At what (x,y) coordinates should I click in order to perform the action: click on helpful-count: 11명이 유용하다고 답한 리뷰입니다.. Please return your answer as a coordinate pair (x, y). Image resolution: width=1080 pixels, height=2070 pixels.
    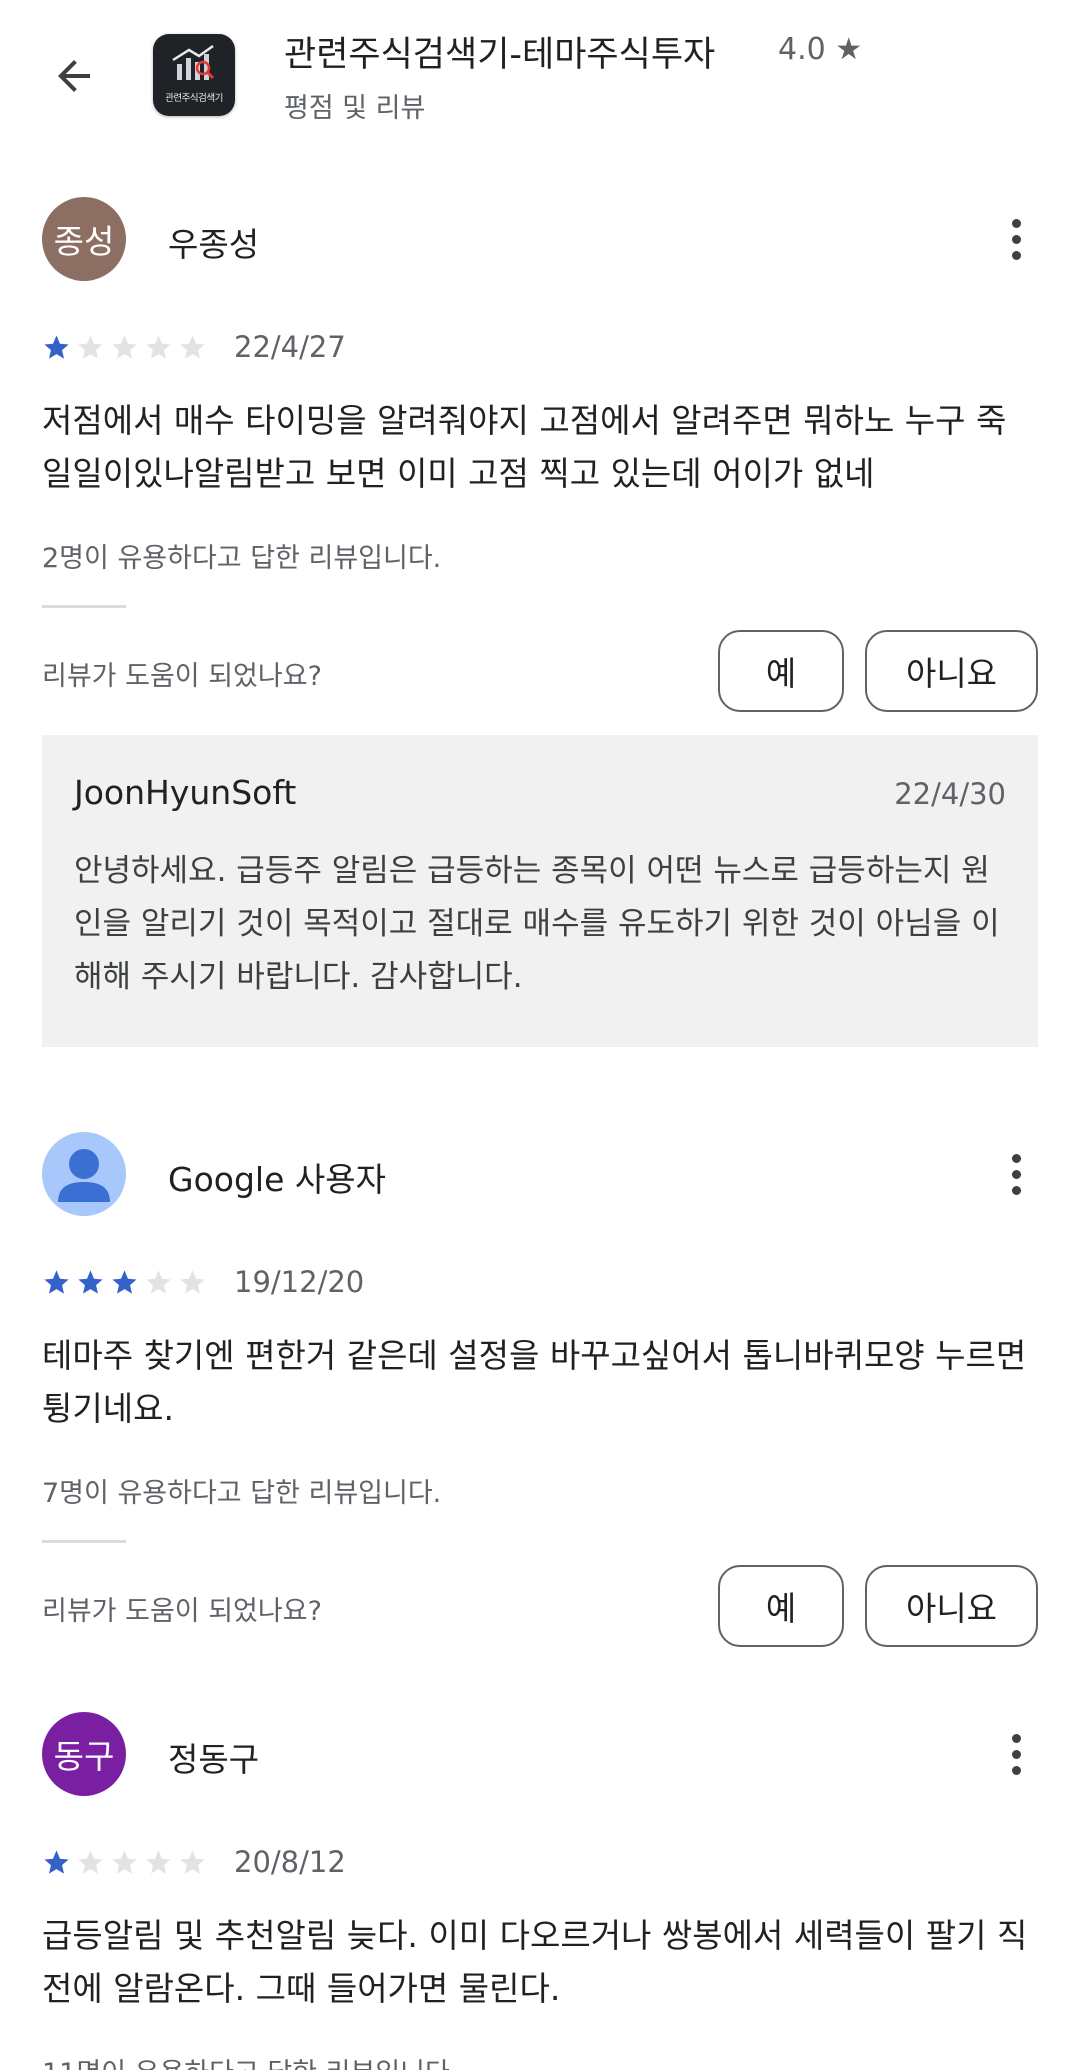
    Looking at the image, I should click on (250, 2060).